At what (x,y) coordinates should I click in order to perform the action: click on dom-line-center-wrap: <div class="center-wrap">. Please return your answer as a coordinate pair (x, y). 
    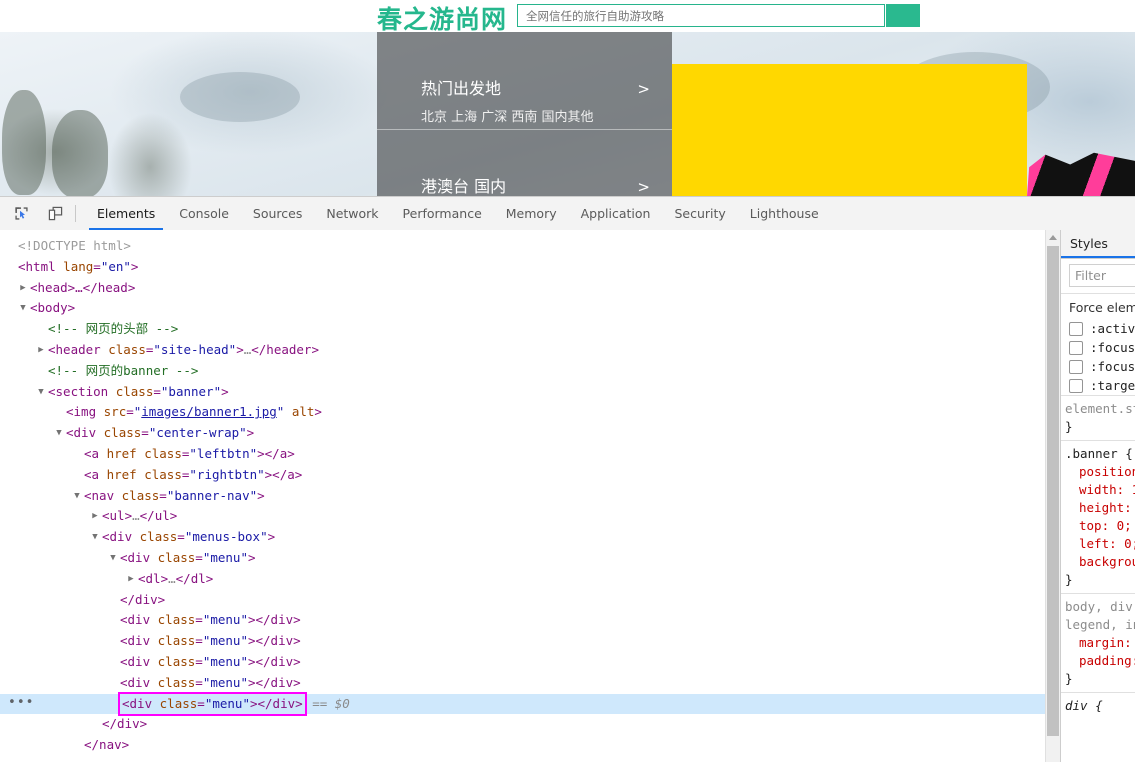
    Looking at the image, I should click on (522, 433).